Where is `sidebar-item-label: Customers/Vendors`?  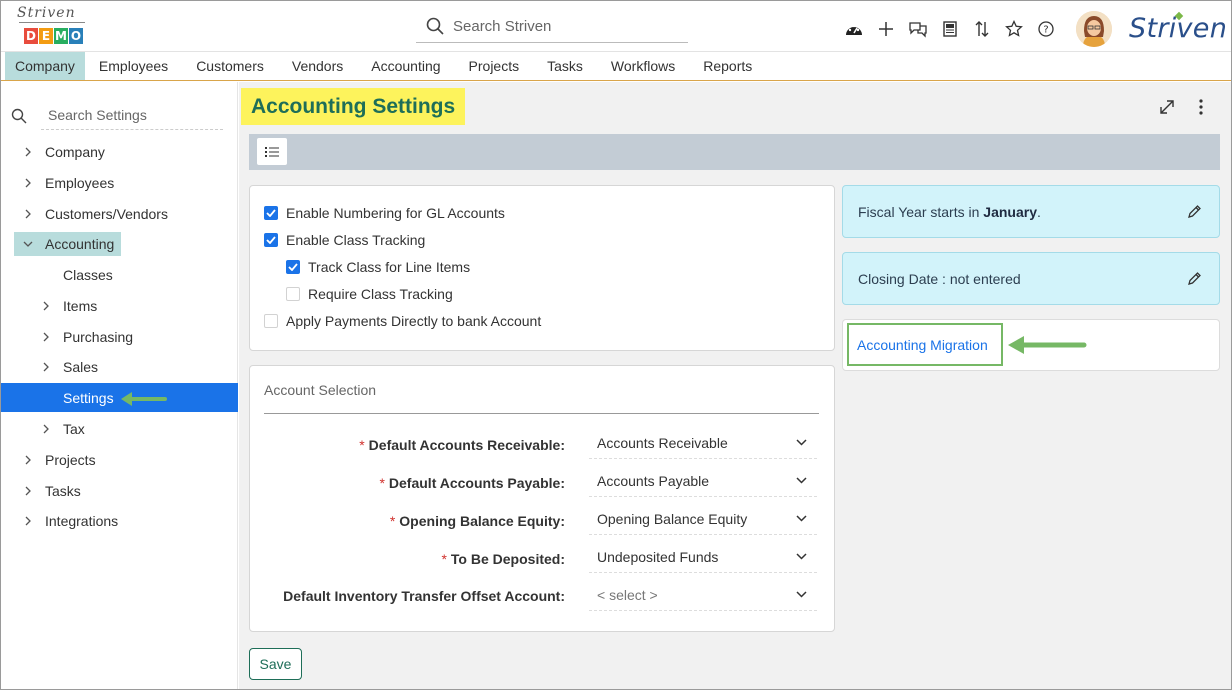 sidebar-item-label: Customers/Vendors is located at coordinates (106, 214).